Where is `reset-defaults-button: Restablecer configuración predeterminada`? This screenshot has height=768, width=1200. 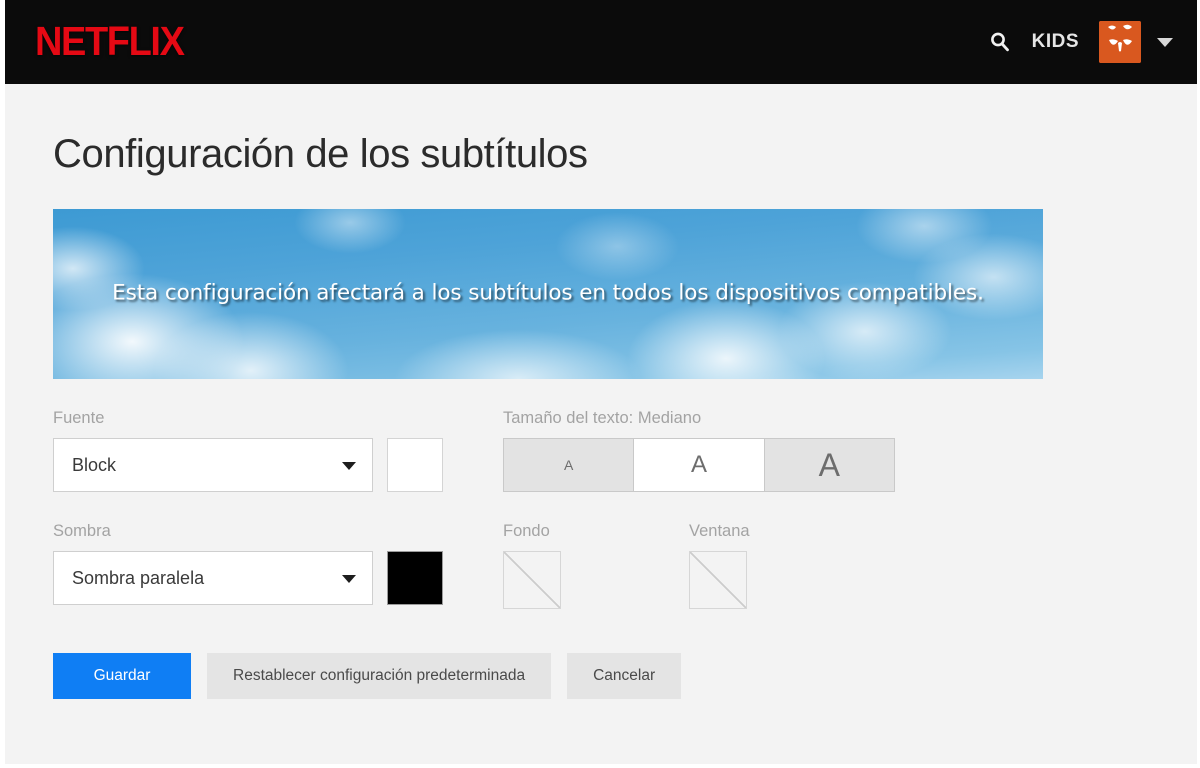 reset-defaults-button: Restablecer configuración predeterminada is located at coordinates (379, 676).